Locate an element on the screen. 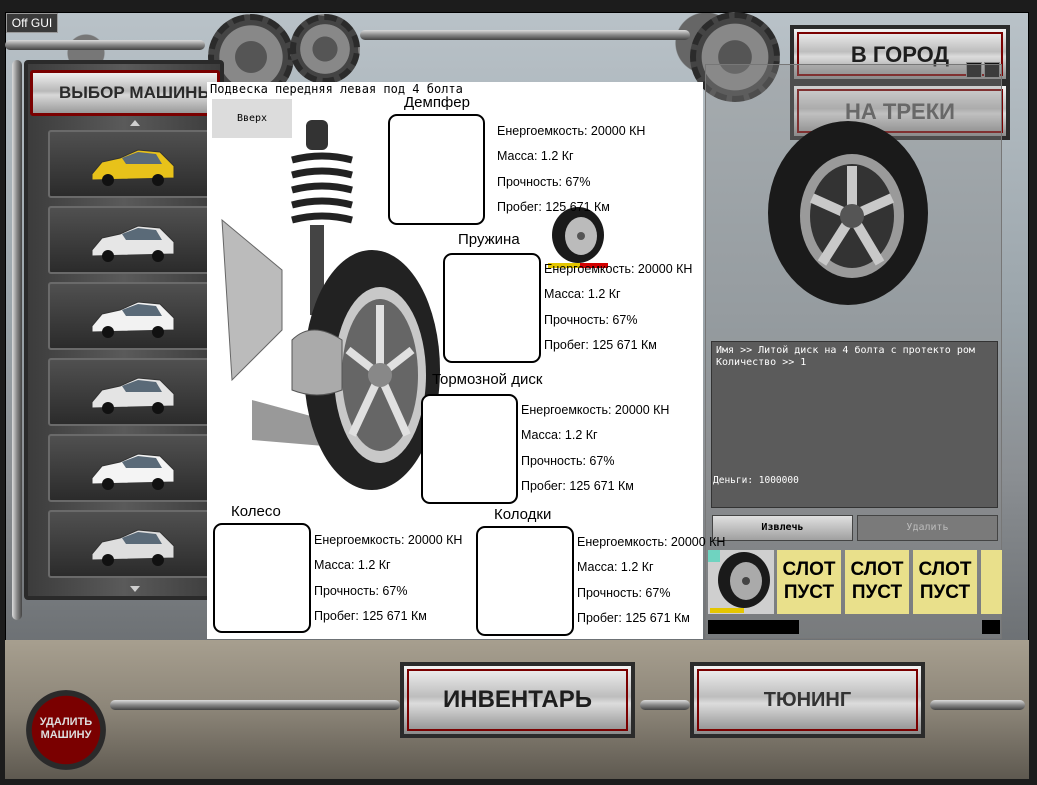 The image size is (1037, 785). inventory-slot-filled is located at coordinates (741, 582).